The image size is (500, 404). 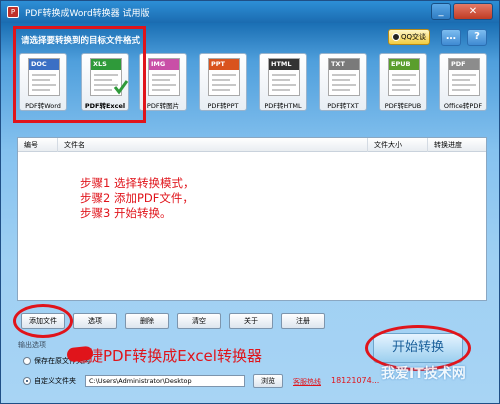 What do you see at coordinates (343, 106) in the screenshot?
I see `format-tile-label: PDF转TXT` at bounding box center [343, 106].